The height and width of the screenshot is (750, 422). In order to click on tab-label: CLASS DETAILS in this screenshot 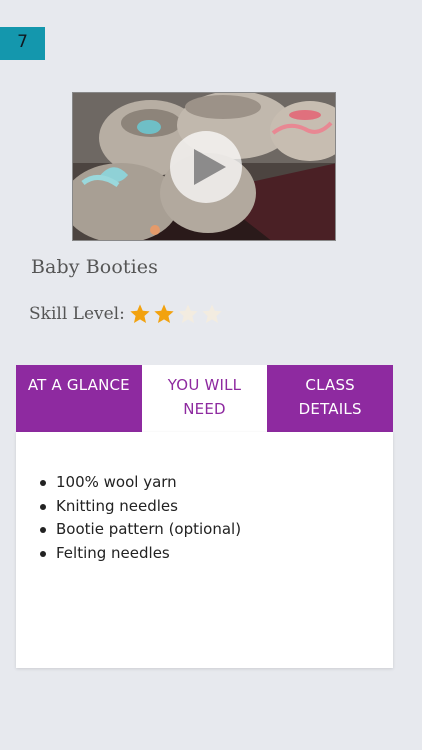, I will do `click(330, 397)`.